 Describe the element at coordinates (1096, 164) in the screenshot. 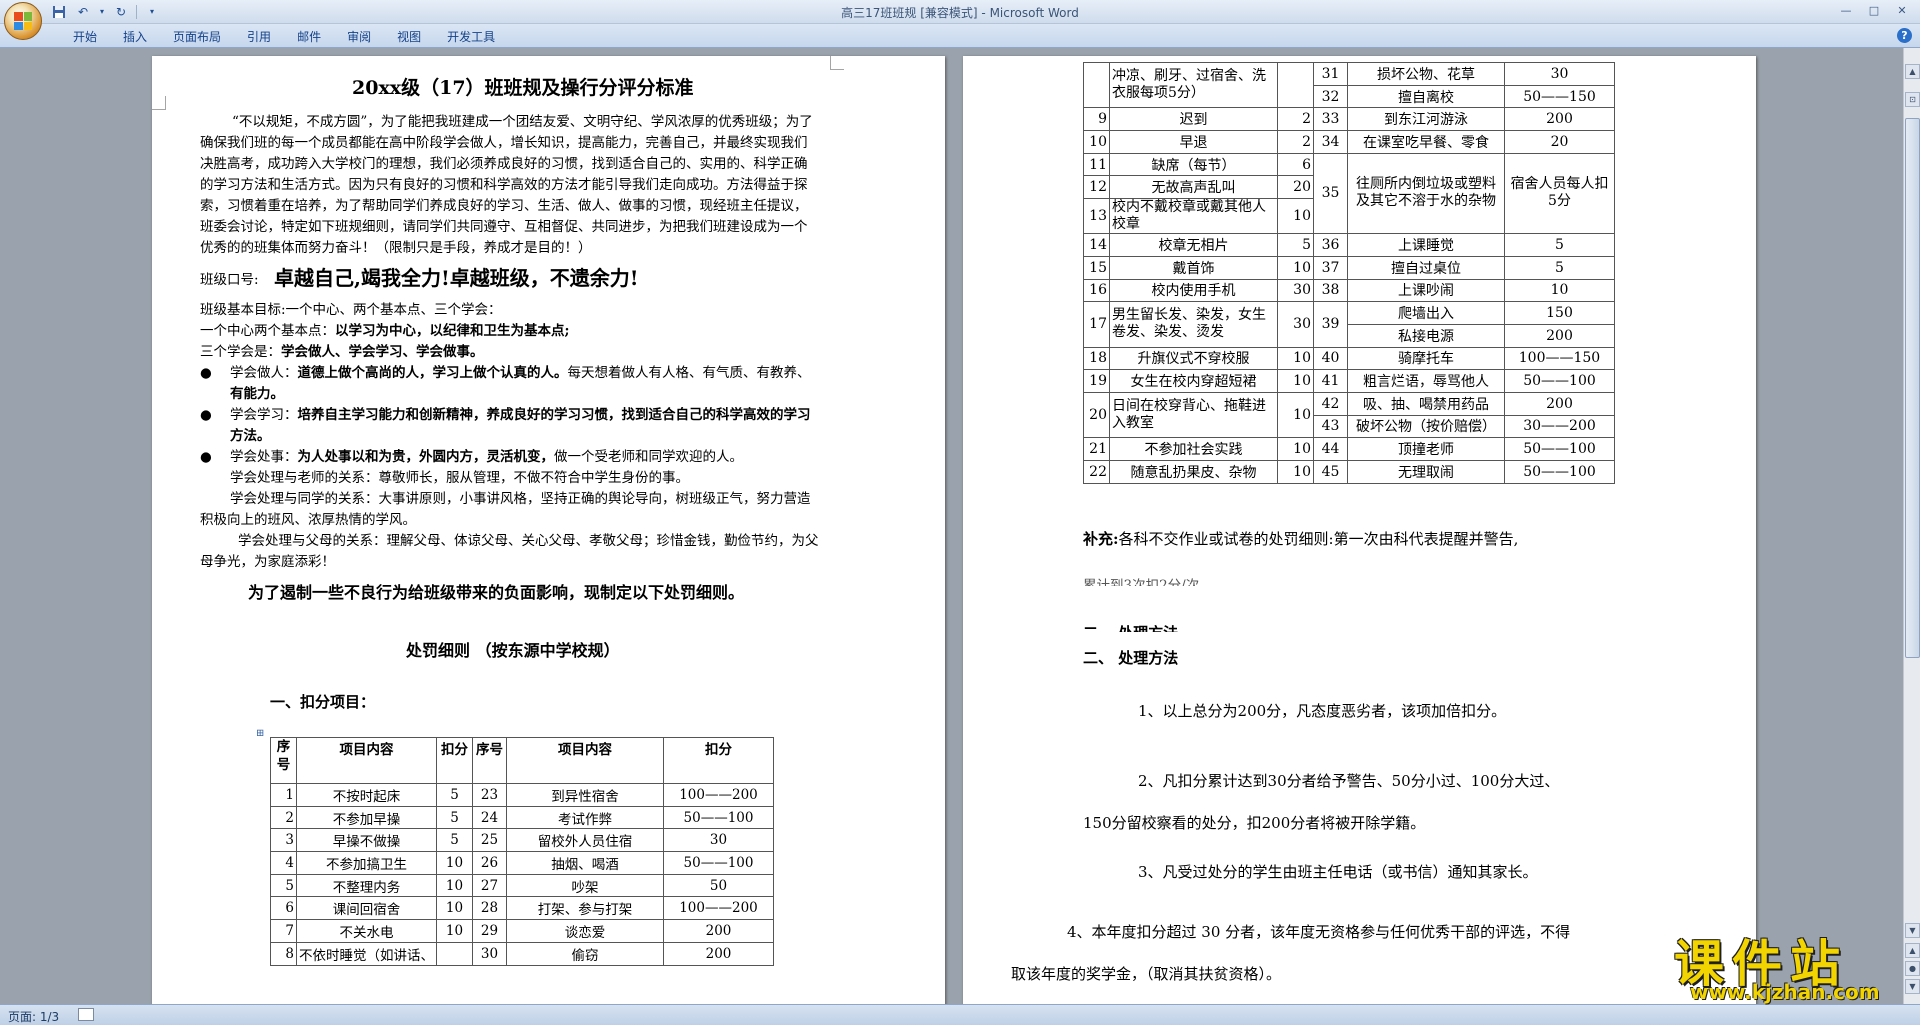

I see `table-cell: 11` at that location.